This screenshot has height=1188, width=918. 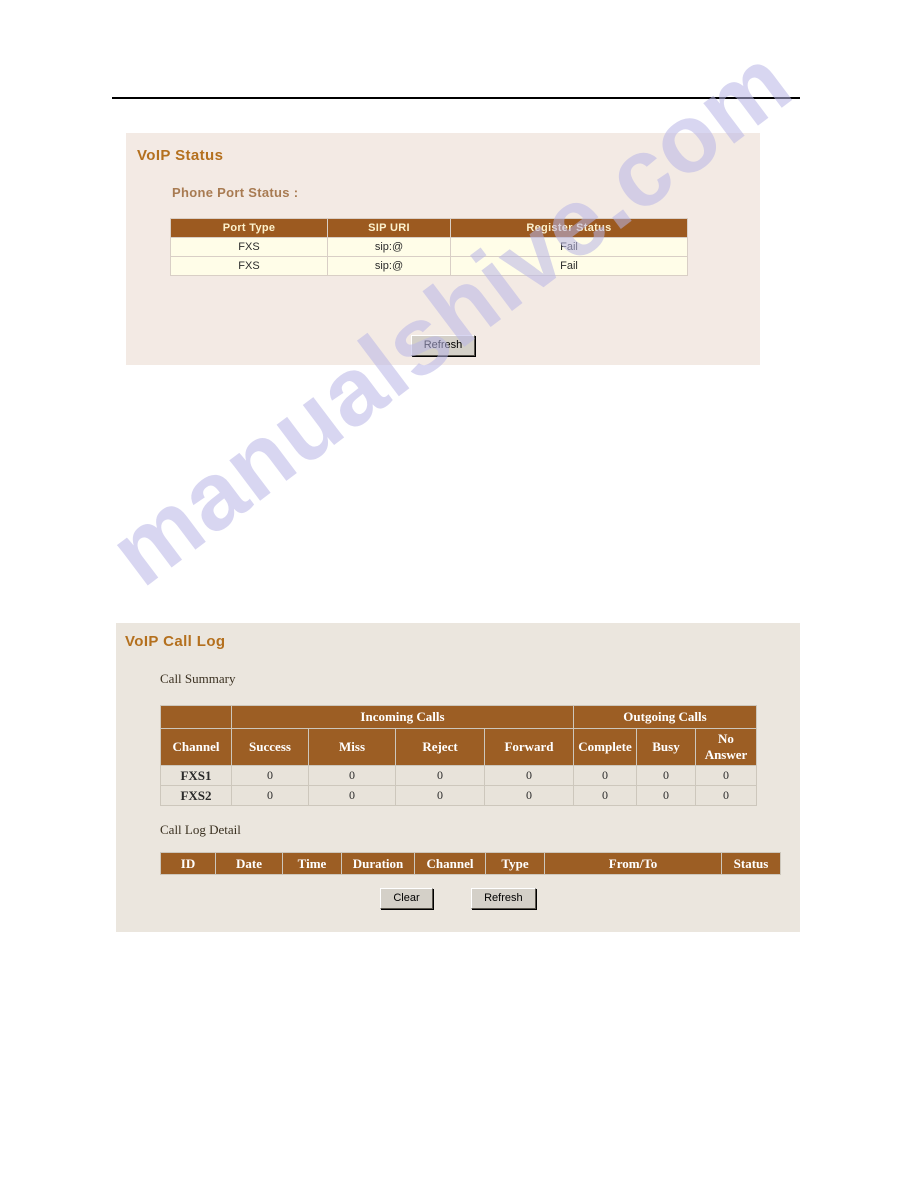 I want to click on cell-channel: FXS2, so click(x=196, y=795).